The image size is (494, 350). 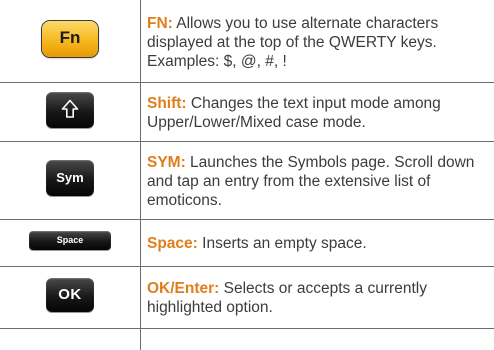 I want to click on description-cell, so click(x=317, y=339).